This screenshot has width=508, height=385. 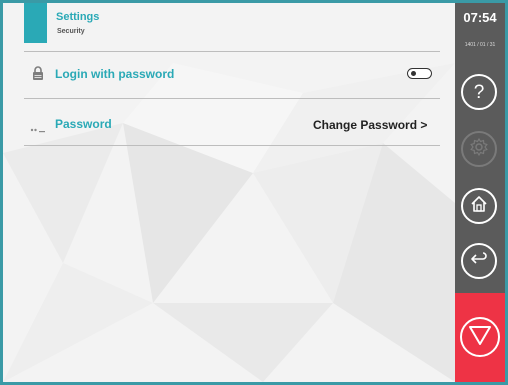 I want to click on password-dots-icon, so click(x=38, y=129).